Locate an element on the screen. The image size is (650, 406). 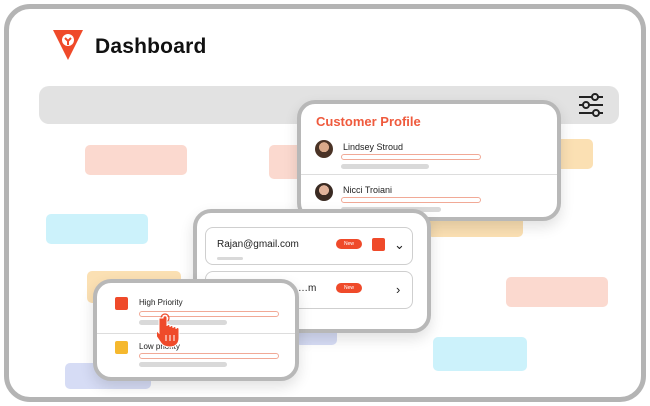
page-title: Dashboard is located at coordinates (151, 46).